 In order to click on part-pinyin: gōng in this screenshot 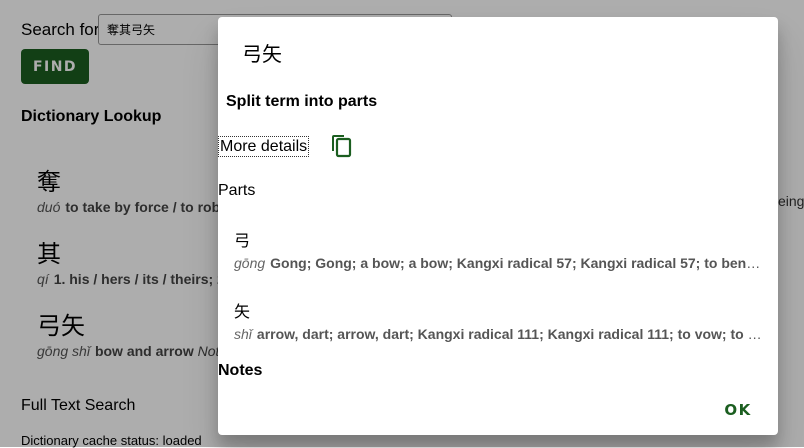, I will do `click(250, 263)`.